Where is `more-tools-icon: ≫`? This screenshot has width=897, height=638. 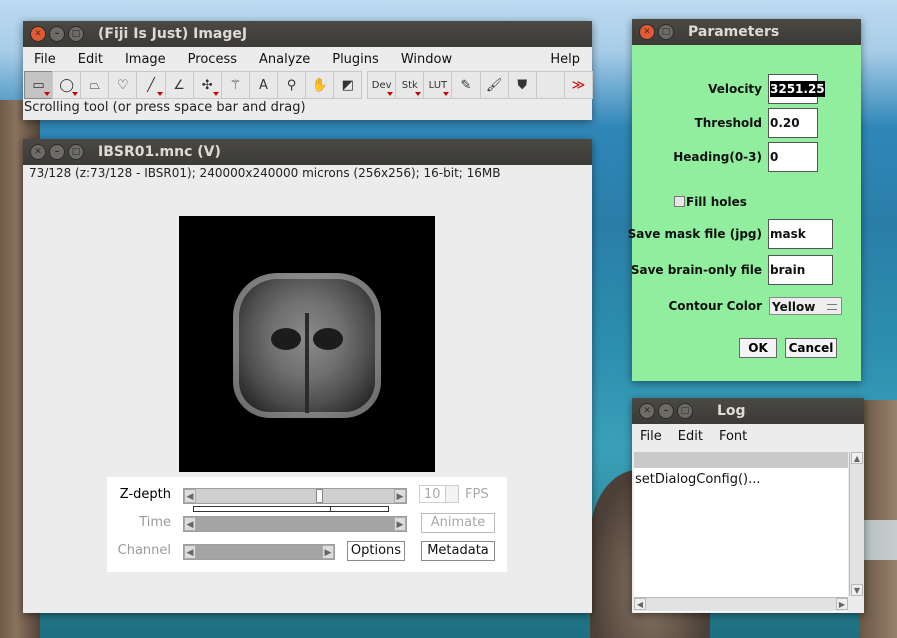 more-tools-icon: ≫ is located at coordinates (578, 85).